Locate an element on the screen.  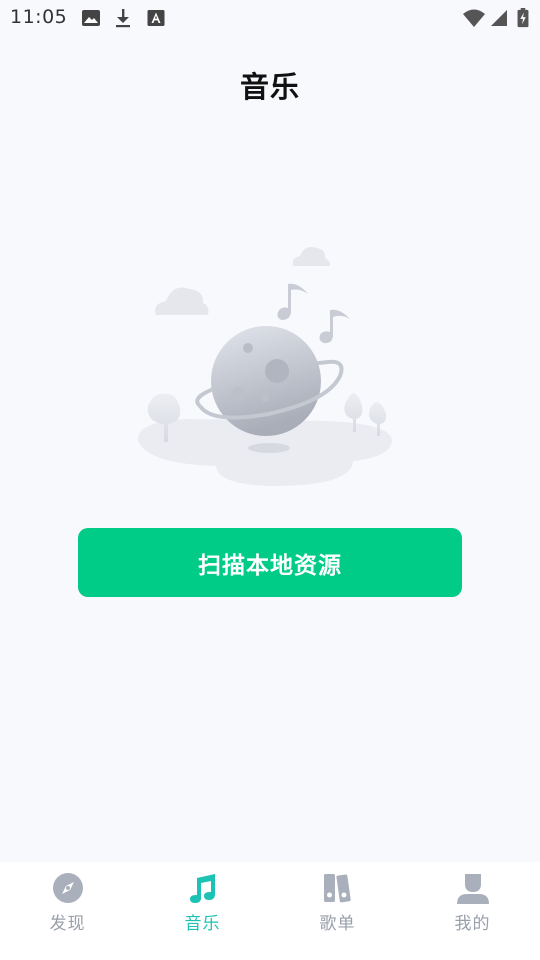
tab-playlist: 歌单 is located at coordinates (337, 911).